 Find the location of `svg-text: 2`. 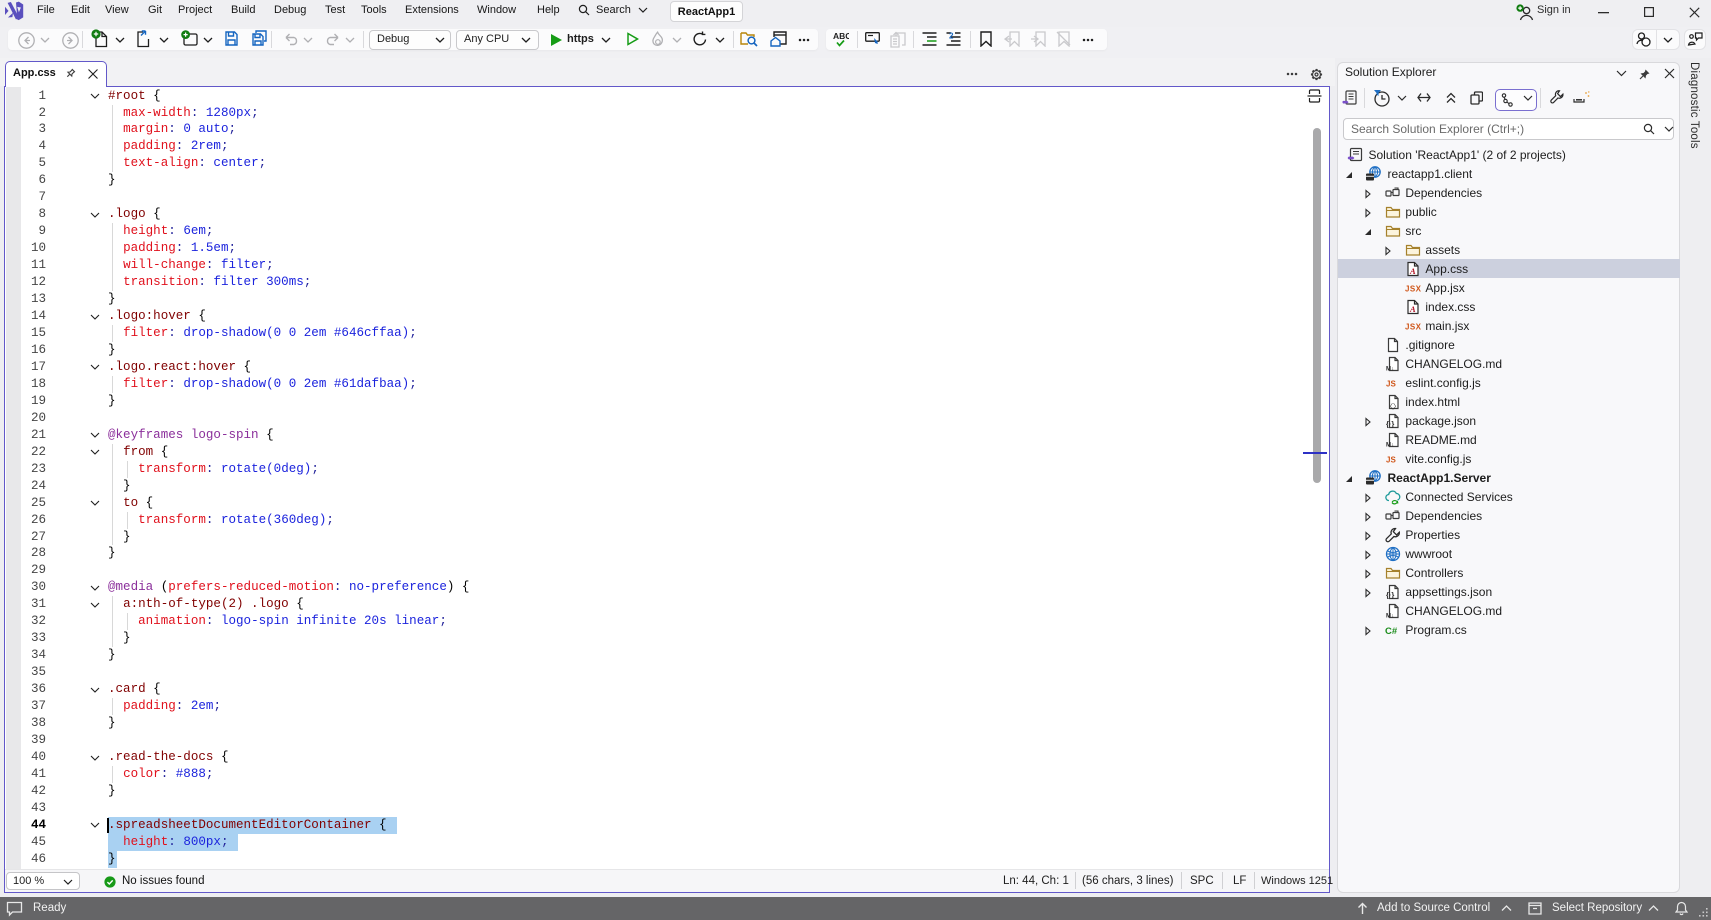

svg-text: 2 is located at coordinates (951, 36).